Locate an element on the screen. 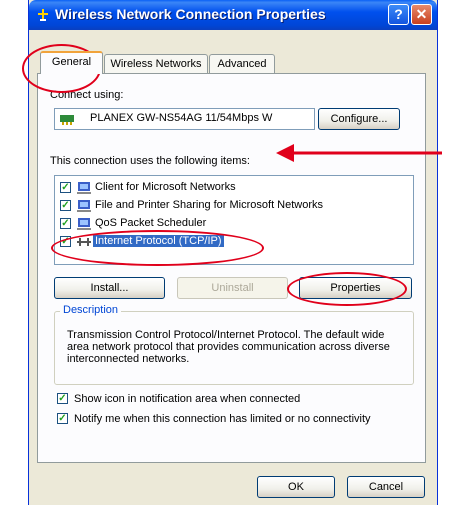 This screenshot has height=505, width=452. help-button: ? is located at coordinates (398, 14).